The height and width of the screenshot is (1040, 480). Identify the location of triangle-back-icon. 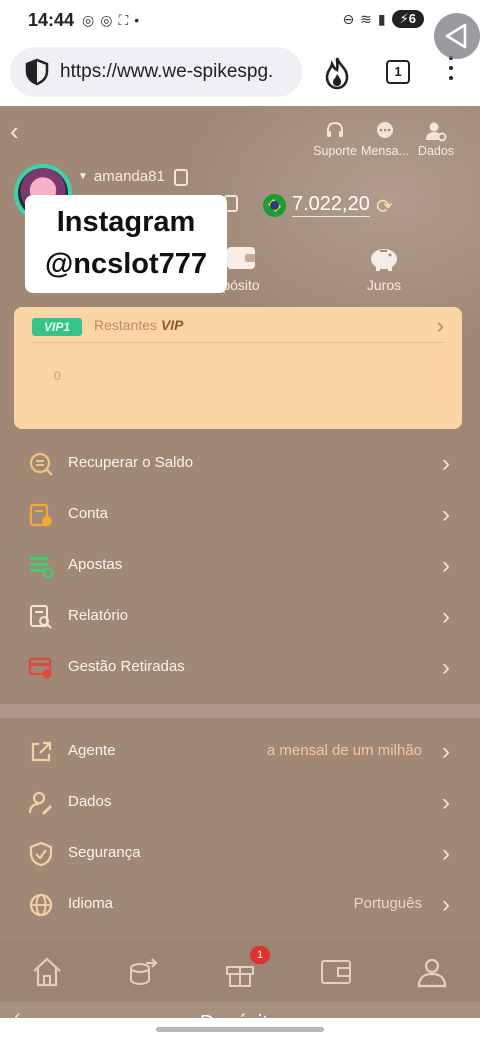
(456, 36).